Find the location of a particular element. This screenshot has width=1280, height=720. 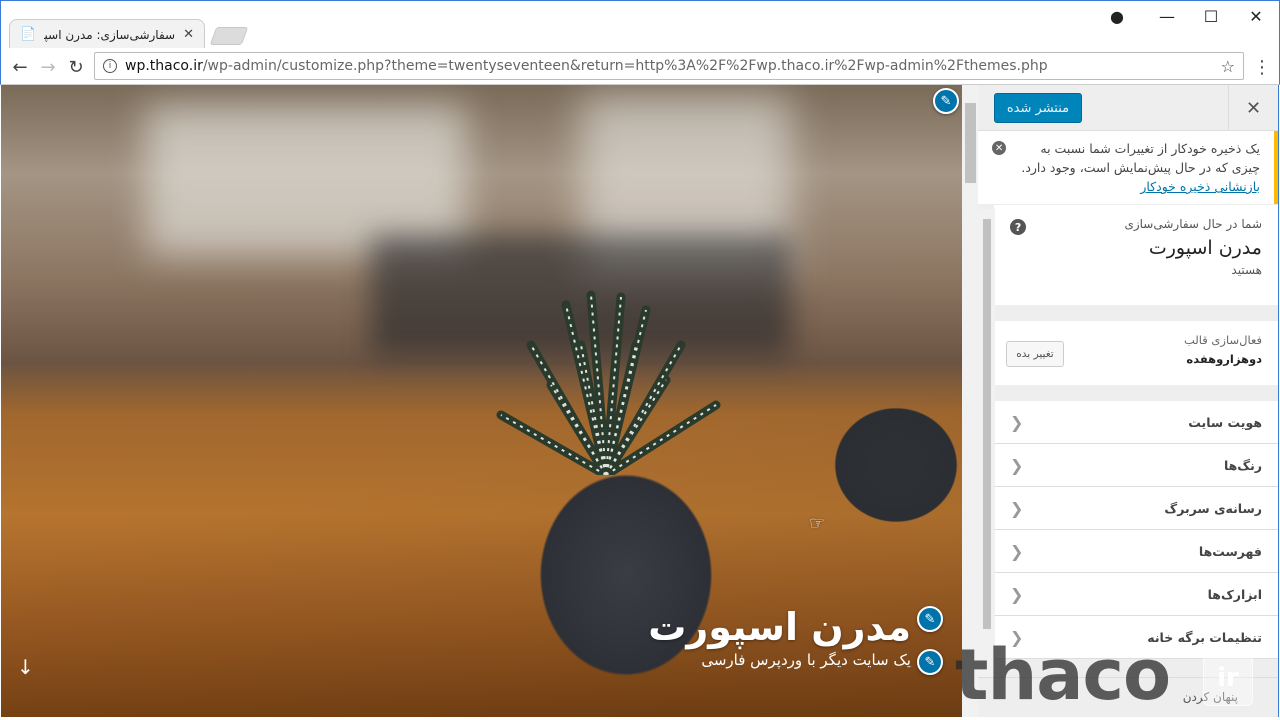

info-site-name: مدرن اسپورت is located at coordinates (1205, 248).